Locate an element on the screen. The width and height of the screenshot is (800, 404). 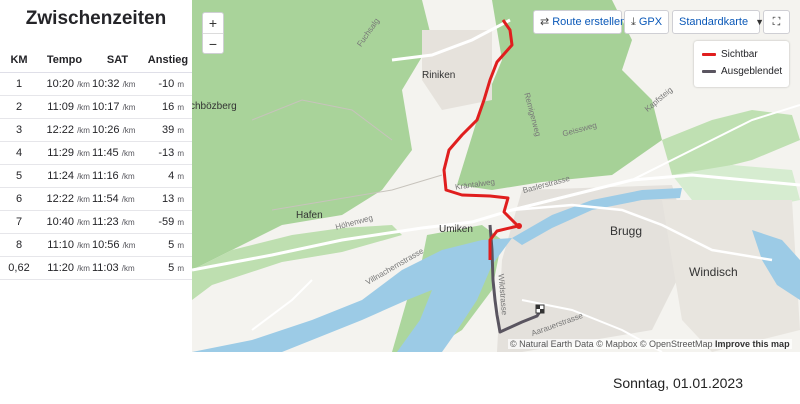
map-style-label: Standardkarte is located at coordinates (714, 22).